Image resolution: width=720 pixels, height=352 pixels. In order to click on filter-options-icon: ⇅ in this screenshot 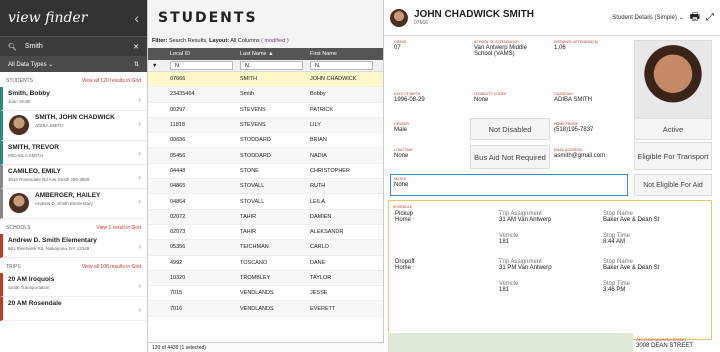, I will do `click(136, 64)`.